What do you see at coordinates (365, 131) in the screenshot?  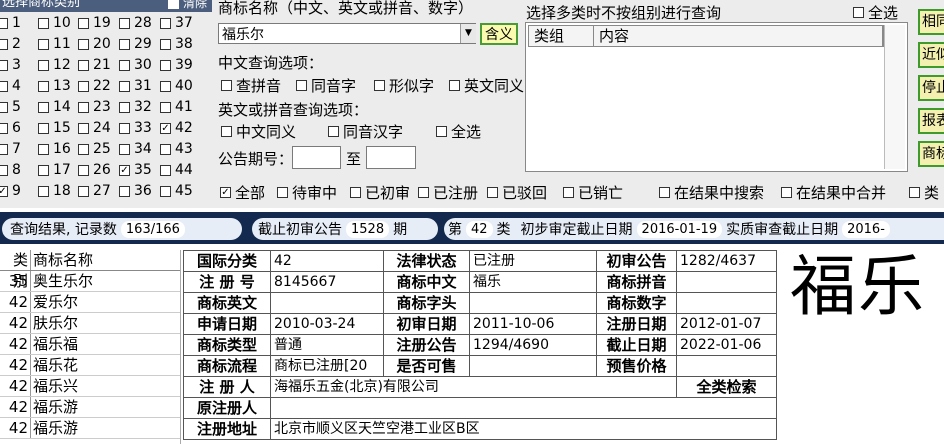 I see `option-en_options-1: 同音汉字` at bounding box center [365, 131].